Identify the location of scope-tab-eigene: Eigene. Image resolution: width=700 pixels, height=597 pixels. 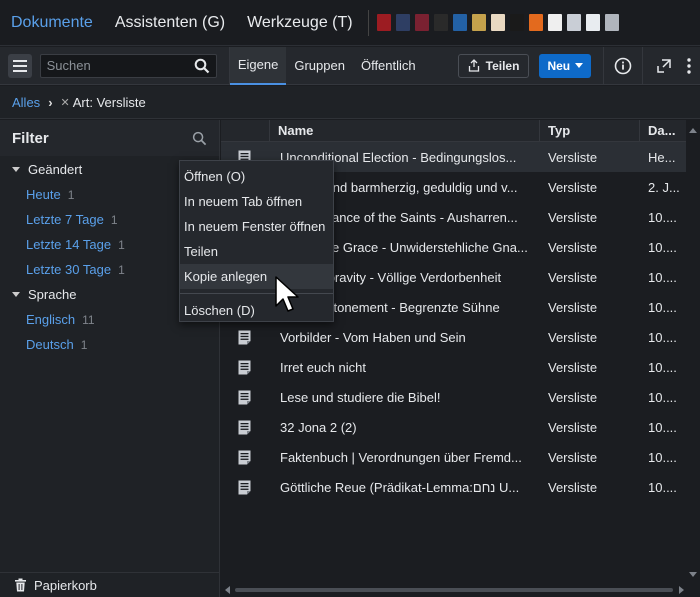
(258, 65).